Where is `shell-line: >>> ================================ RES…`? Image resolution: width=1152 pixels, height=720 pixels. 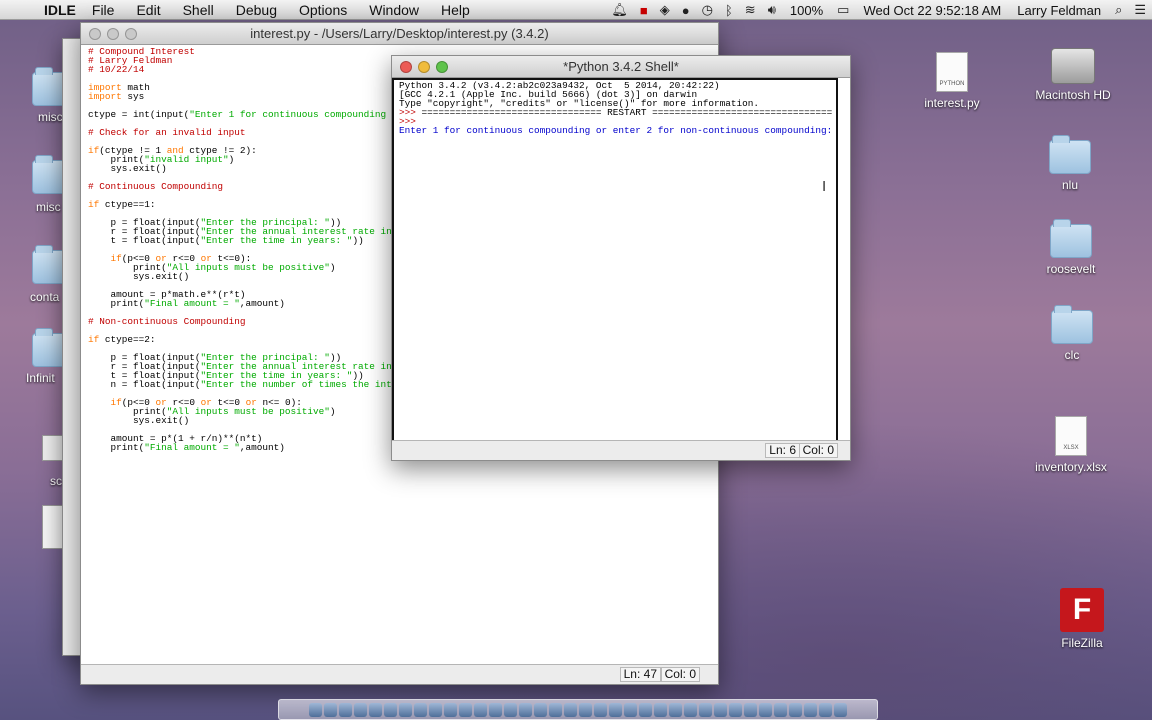 shell-line: >>> ================================ RES… is located at coordinates (617, 112).